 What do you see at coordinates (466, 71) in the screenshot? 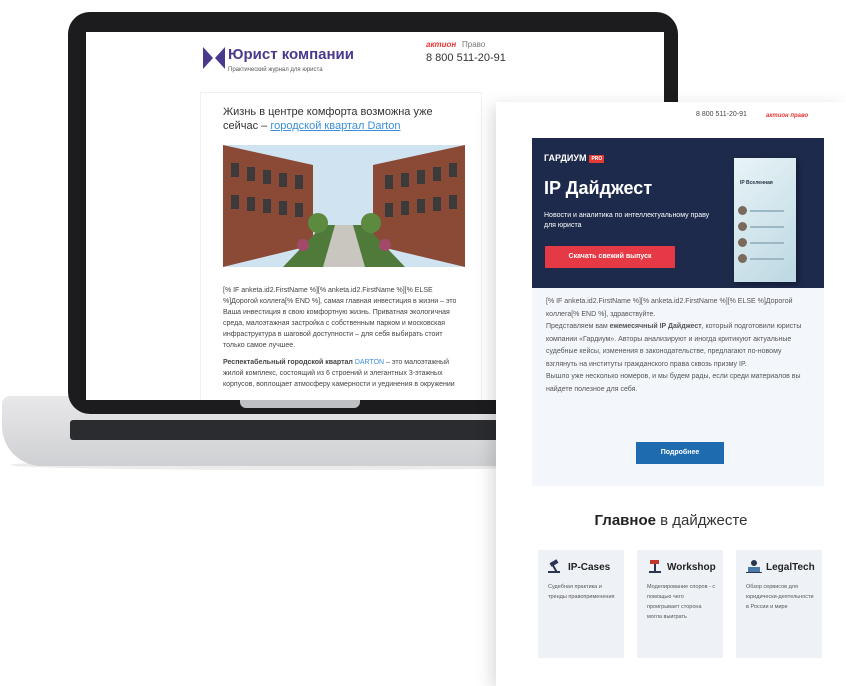
I see `phone-note` at bounding box center [466, 71].